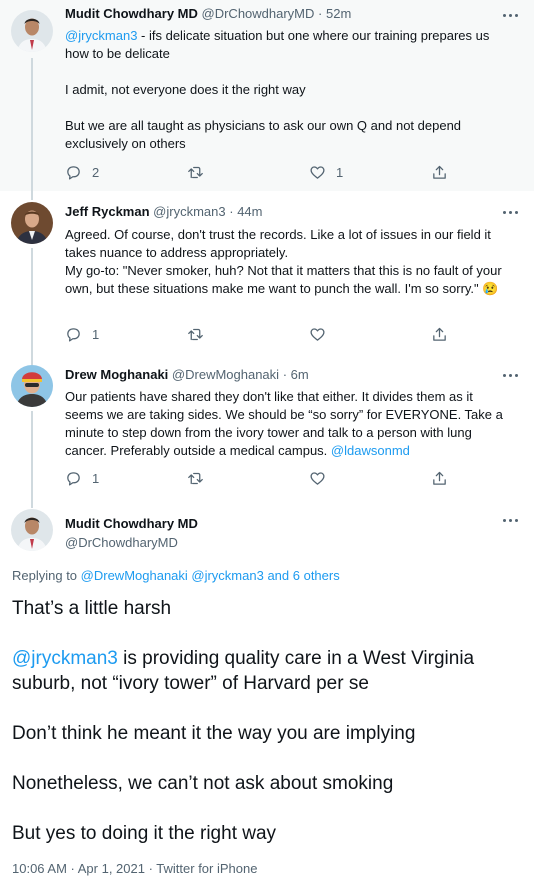 The width and height of the screenshot is (534, 885). What do you see at coordinates (189, 211) in the screenshot?
I see `handle: @jryckman3` at bounding box center [189, 211].